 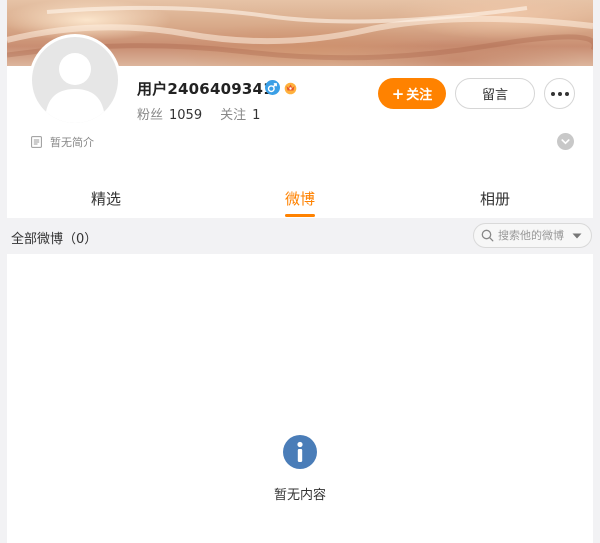 What do you see at coordinates (272, 87) in the screenshot?
I see `male-icon` at bounding box center [272, 87].